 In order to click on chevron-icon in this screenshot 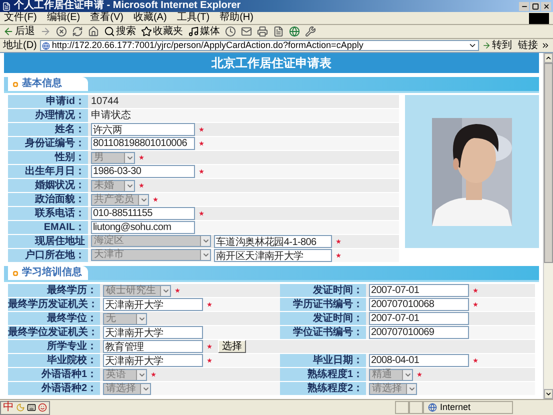, I will do `click(545, 45)`.